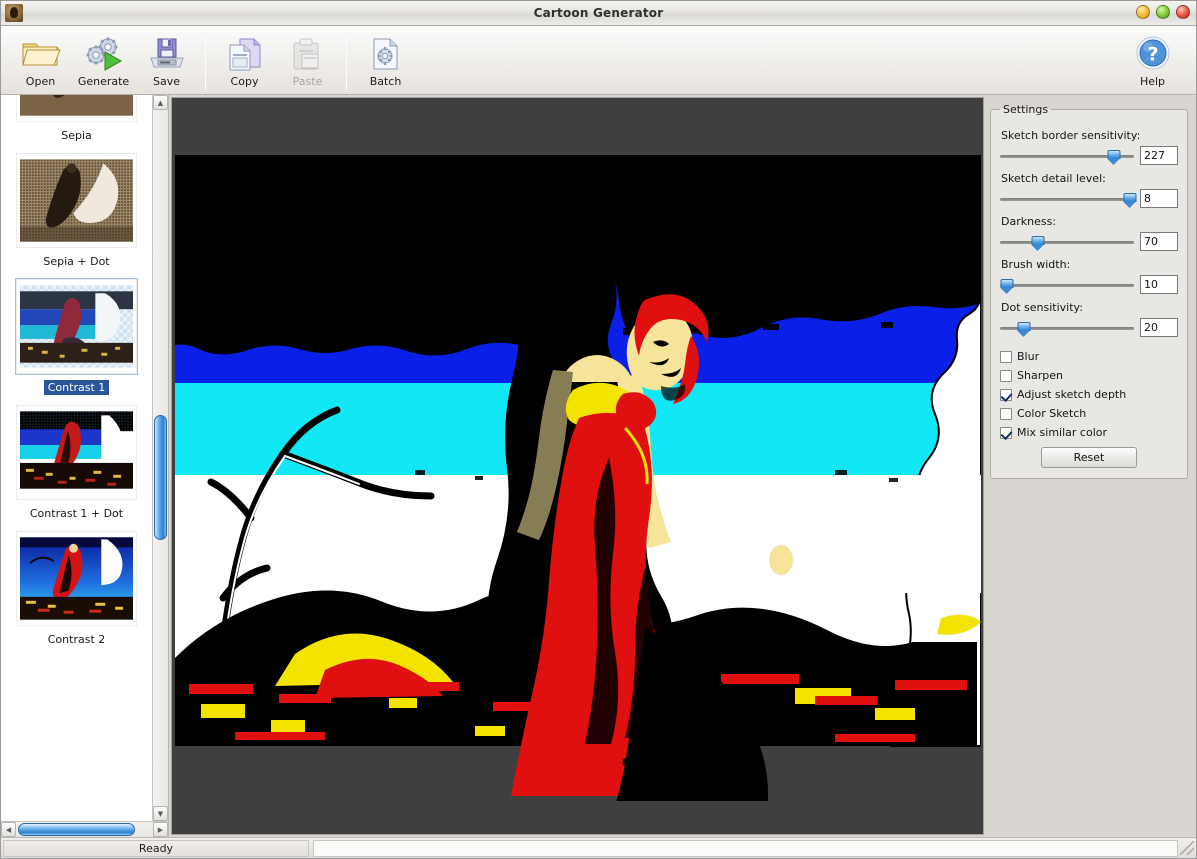 The height and width of the screenshot is (859, 1197). I want to click on toolbar-button-open: Open, so click(40, 61).